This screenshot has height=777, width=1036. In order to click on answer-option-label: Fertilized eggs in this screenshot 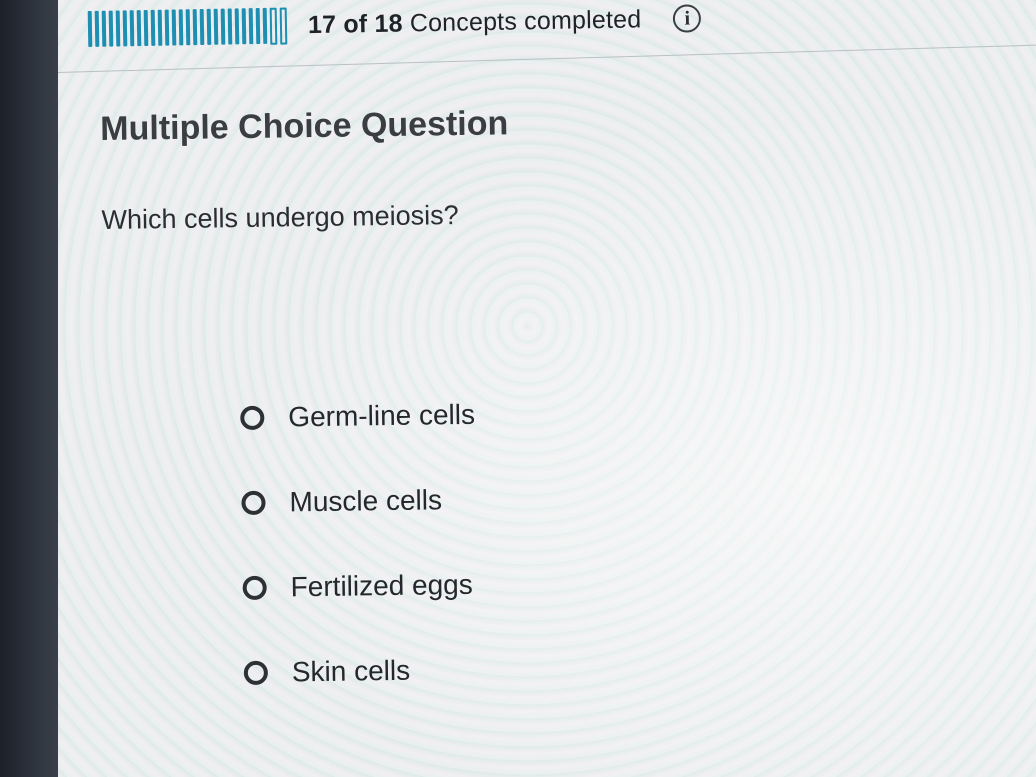, I will do `click(381, 585)`.